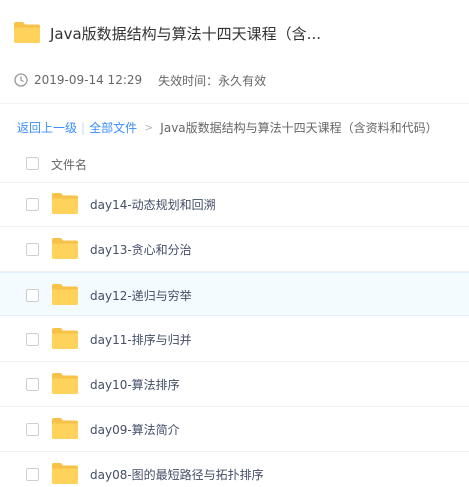 This screenshot has height=487, width=469. I want to click on file-name: day14-动态规划和回溯, so click(153, 204).